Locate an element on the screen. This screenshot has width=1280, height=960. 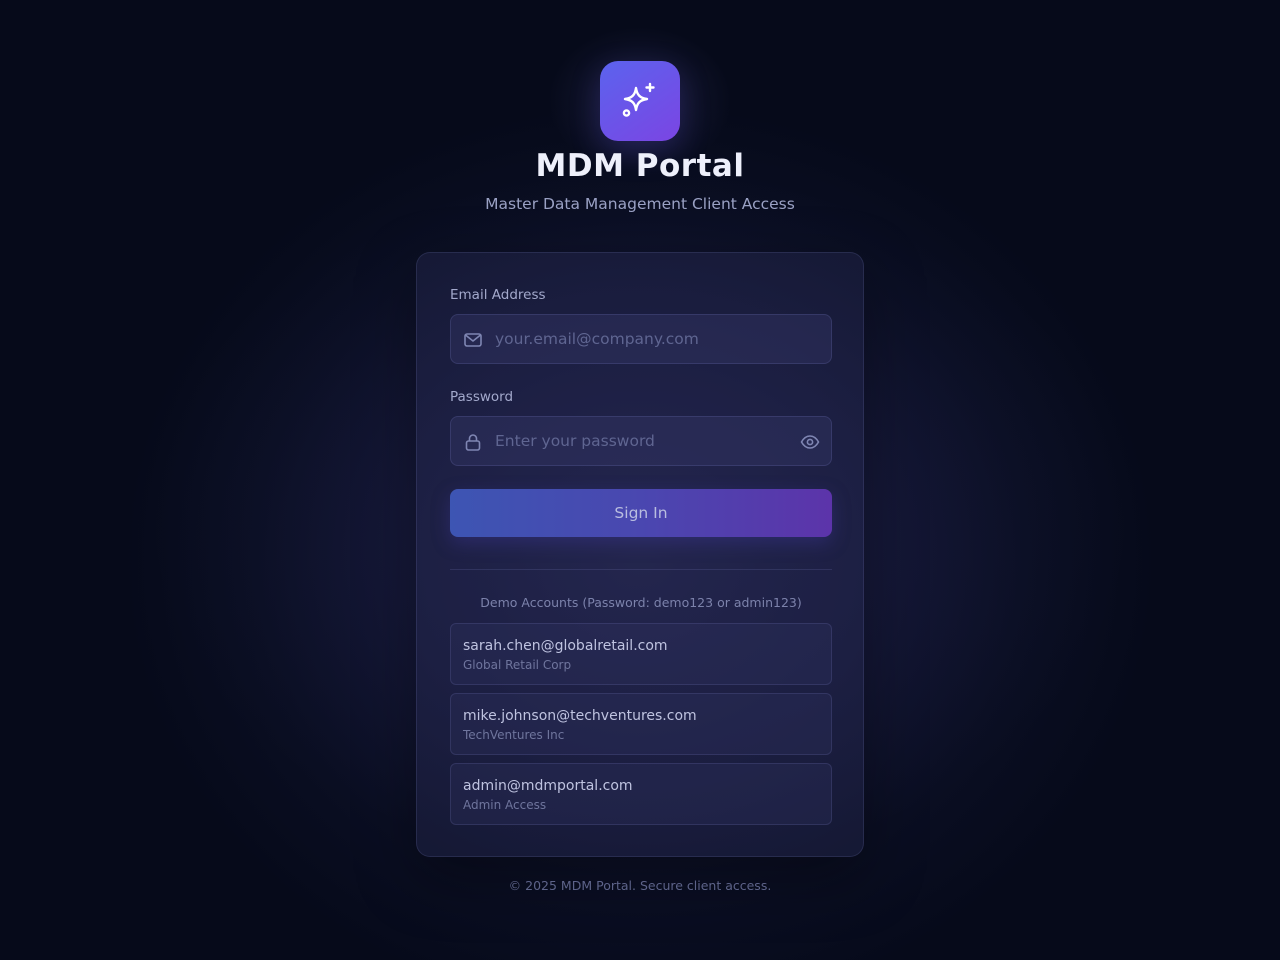
password-field-container is located at coordinates (641, 441).